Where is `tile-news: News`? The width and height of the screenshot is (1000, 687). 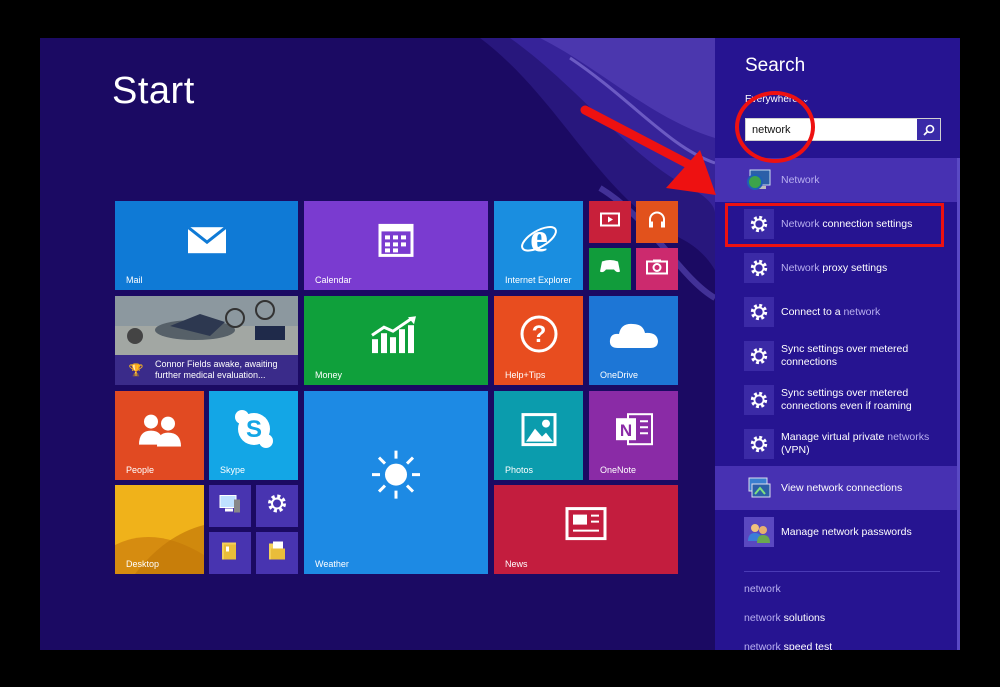 tile-news: News is located at coordinates (586, 529).